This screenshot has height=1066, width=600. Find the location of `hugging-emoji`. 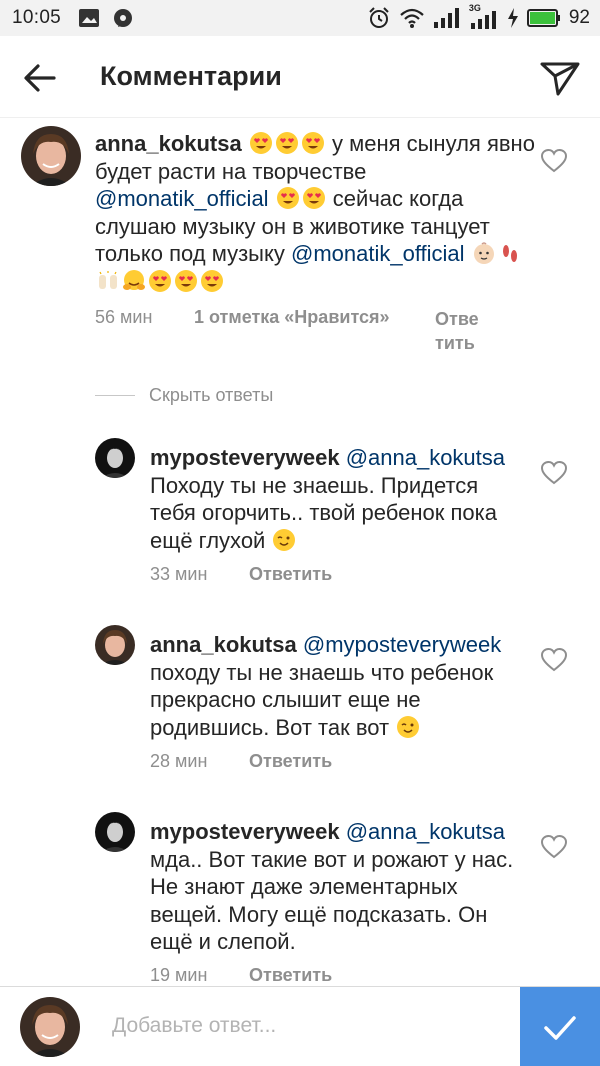

hugging-emoji is located at coordinates (134, 279).